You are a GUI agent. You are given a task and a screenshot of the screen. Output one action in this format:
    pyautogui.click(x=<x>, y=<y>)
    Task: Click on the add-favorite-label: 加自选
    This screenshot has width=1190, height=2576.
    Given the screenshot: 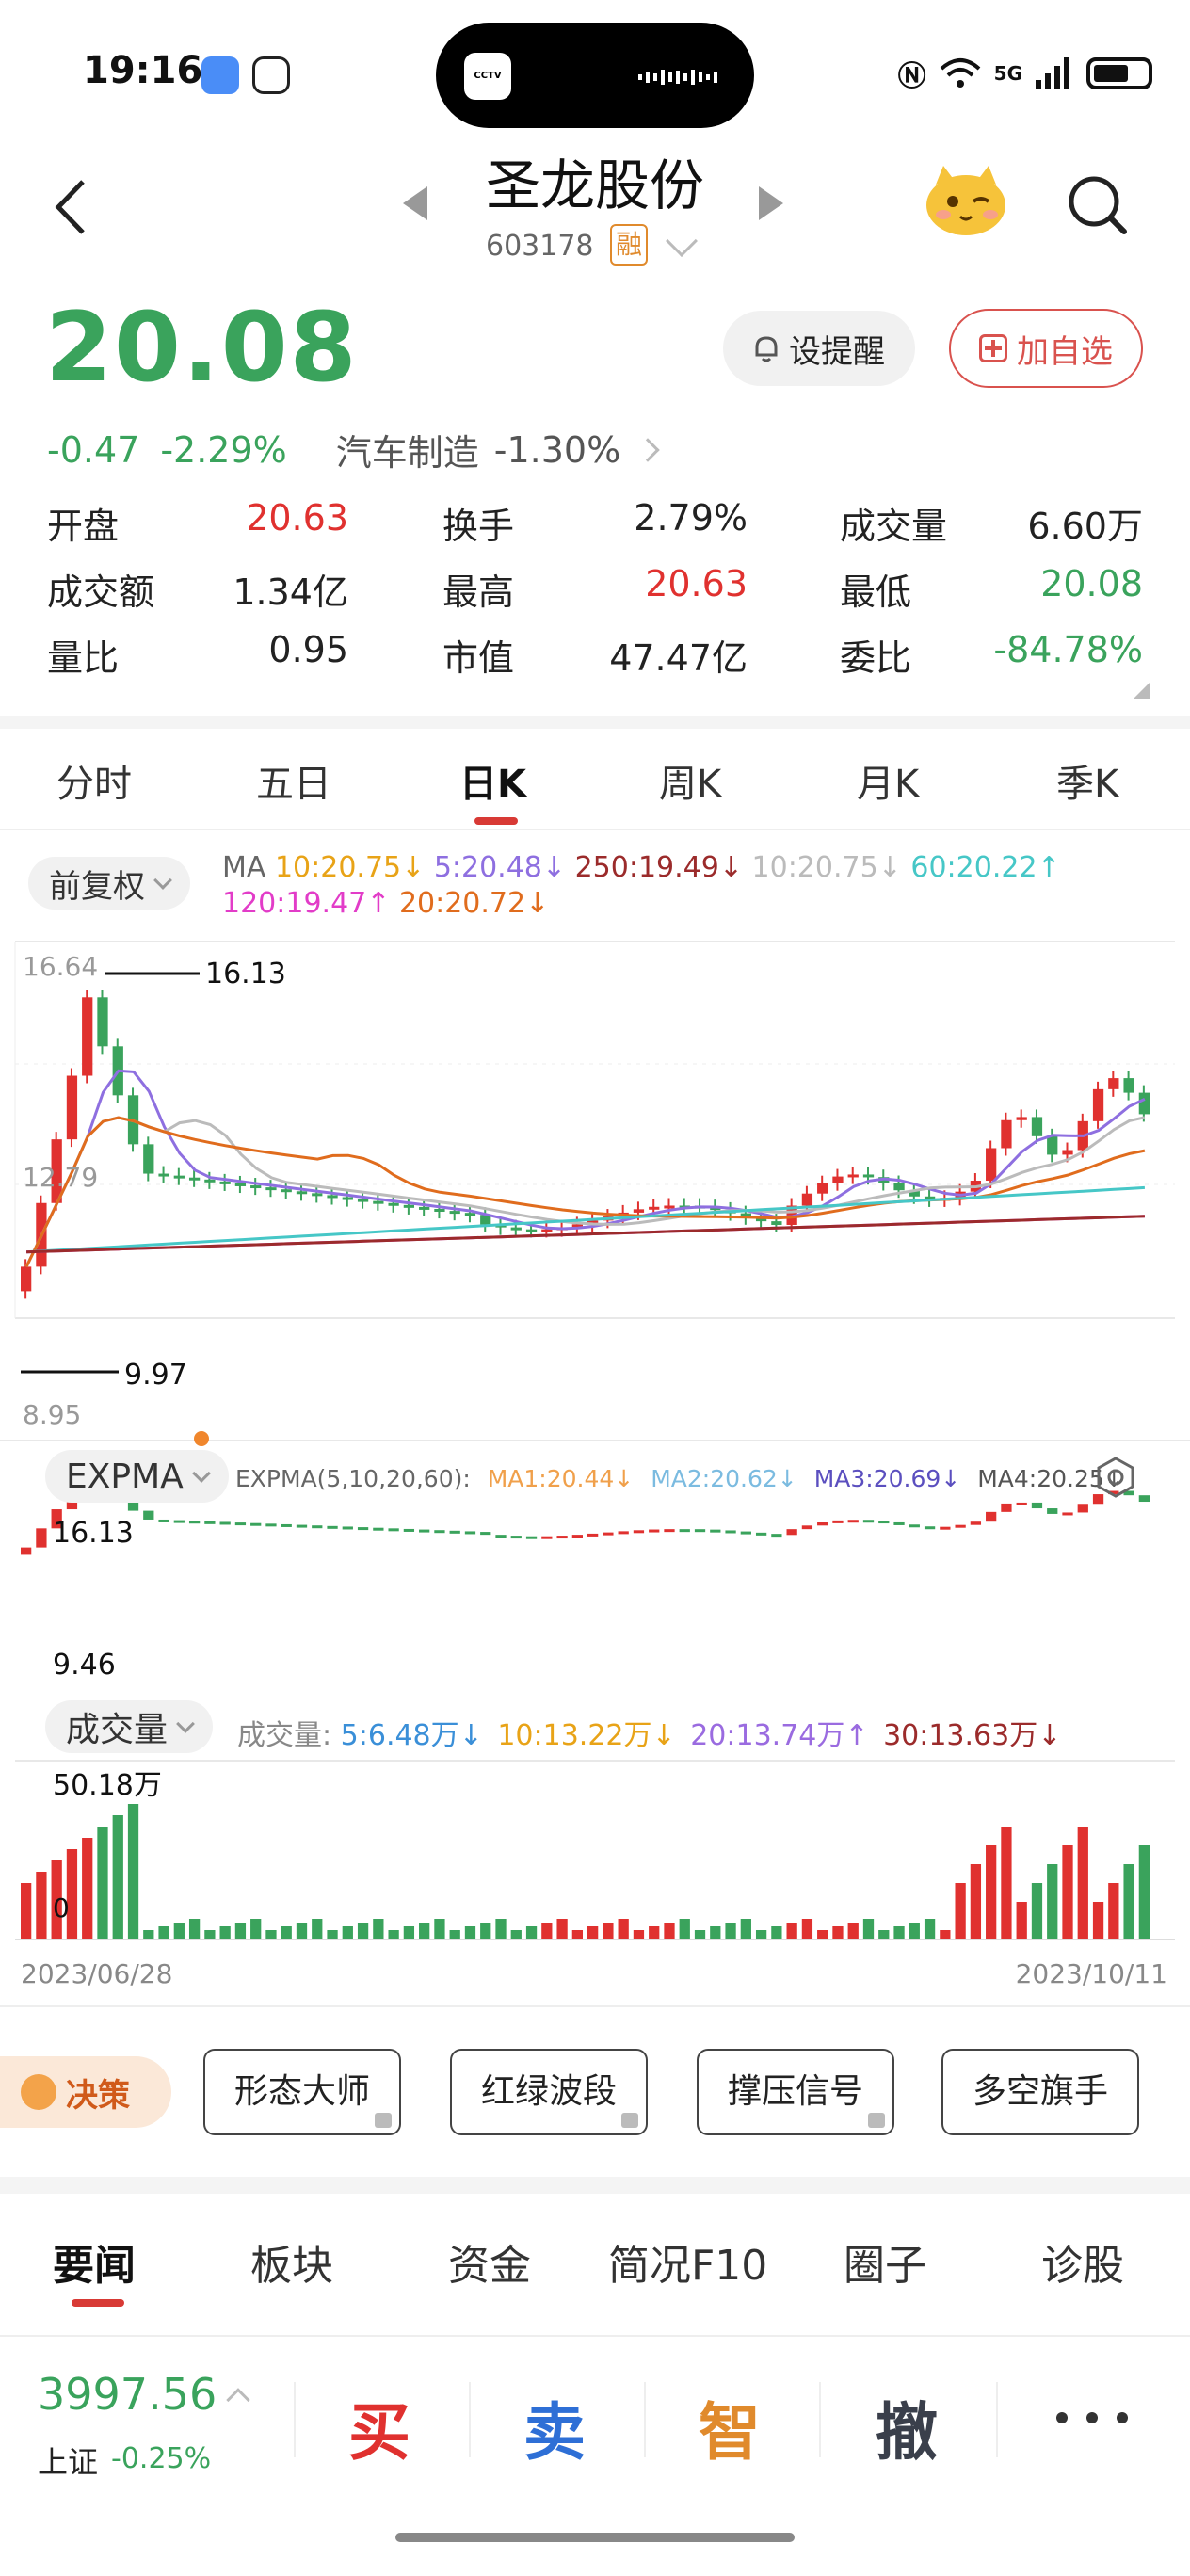 What is the action you would take?
    pyautogui.click(x=1065, y=351)
    